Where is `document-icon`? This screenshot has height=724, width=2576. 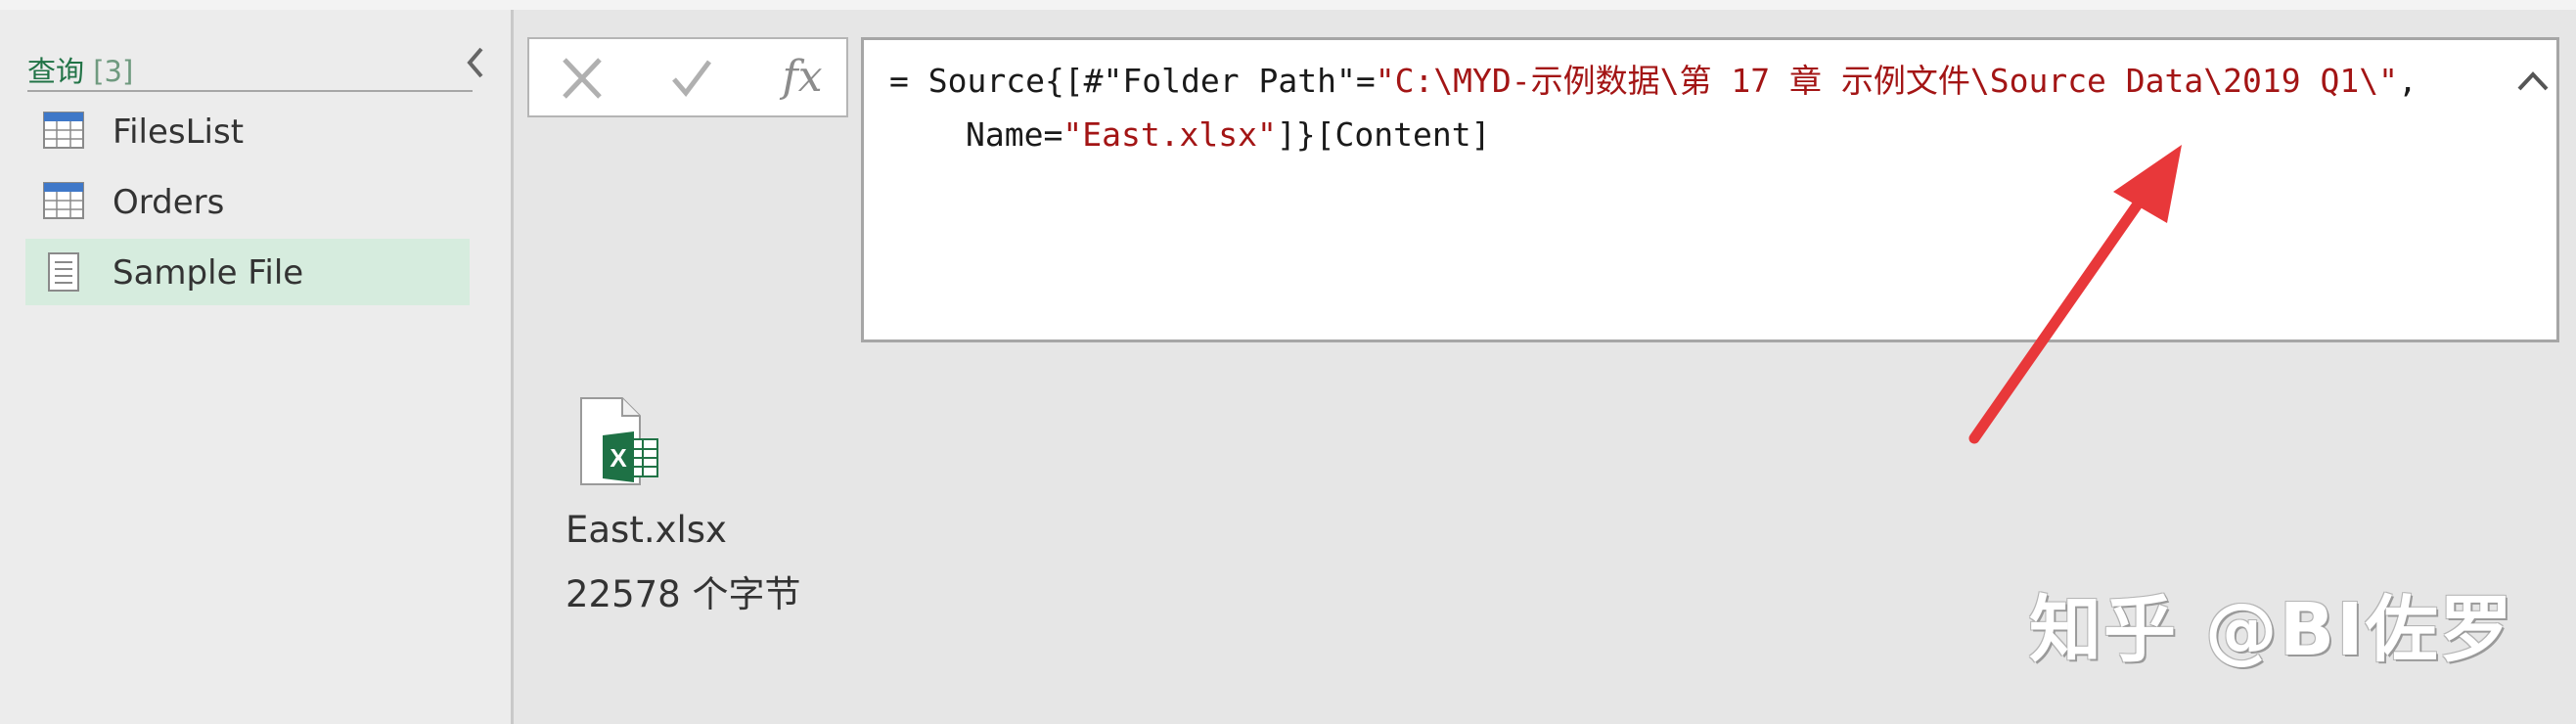 document-icon is located at coordinates (63, 272).